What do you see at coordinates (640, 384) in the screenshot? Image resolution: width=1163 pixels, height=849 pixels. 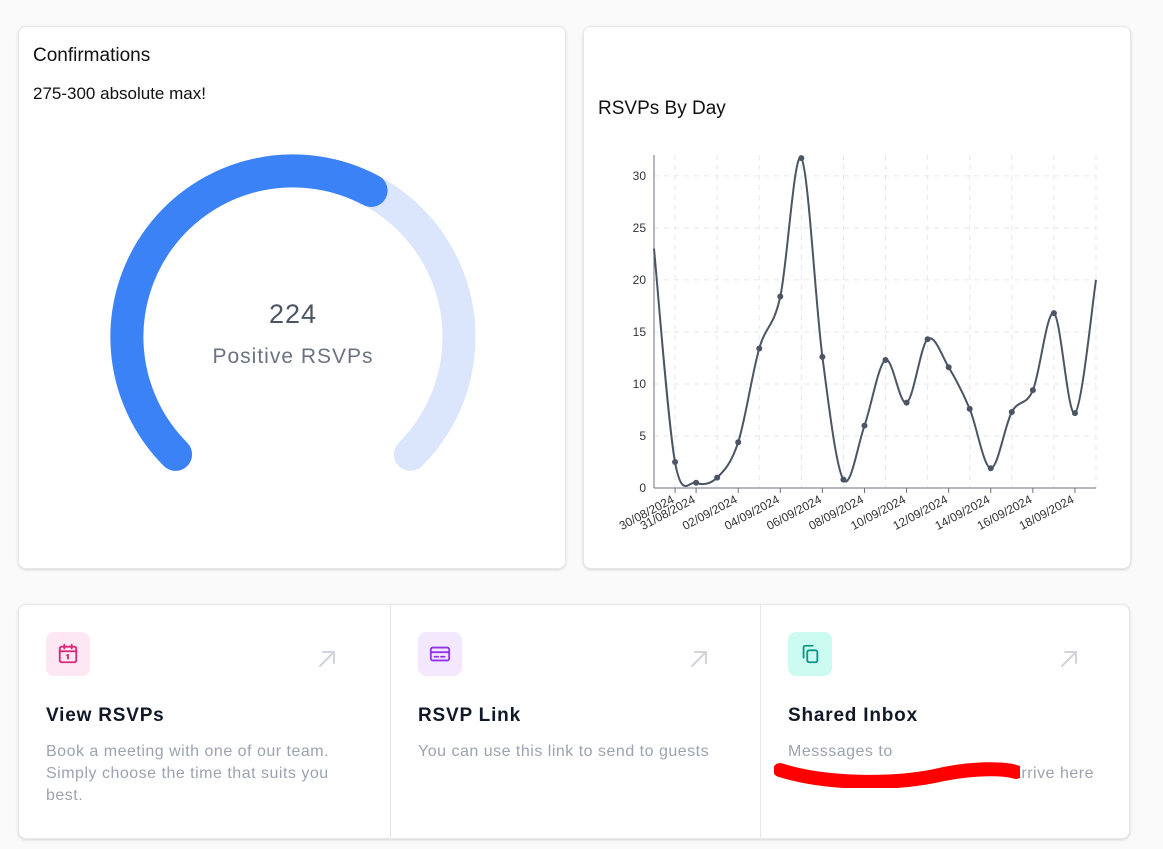 I see `y-tick-label: 10` at bounding box center [640, 384].